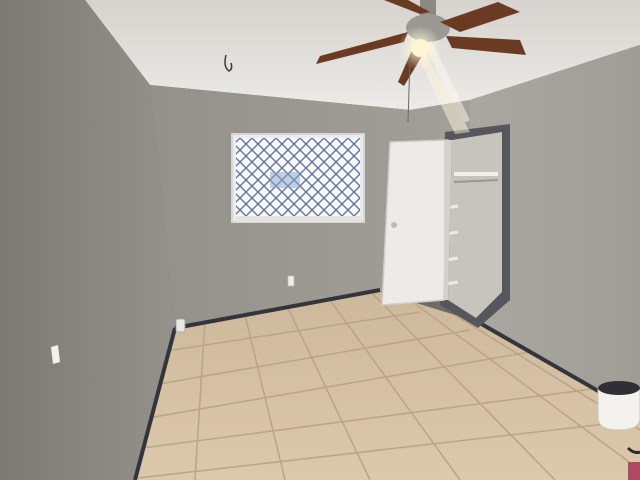  What do you see at coordinates (394, 225) in the screenshot?
I see `door-knob` at bounding box center [394, 225].